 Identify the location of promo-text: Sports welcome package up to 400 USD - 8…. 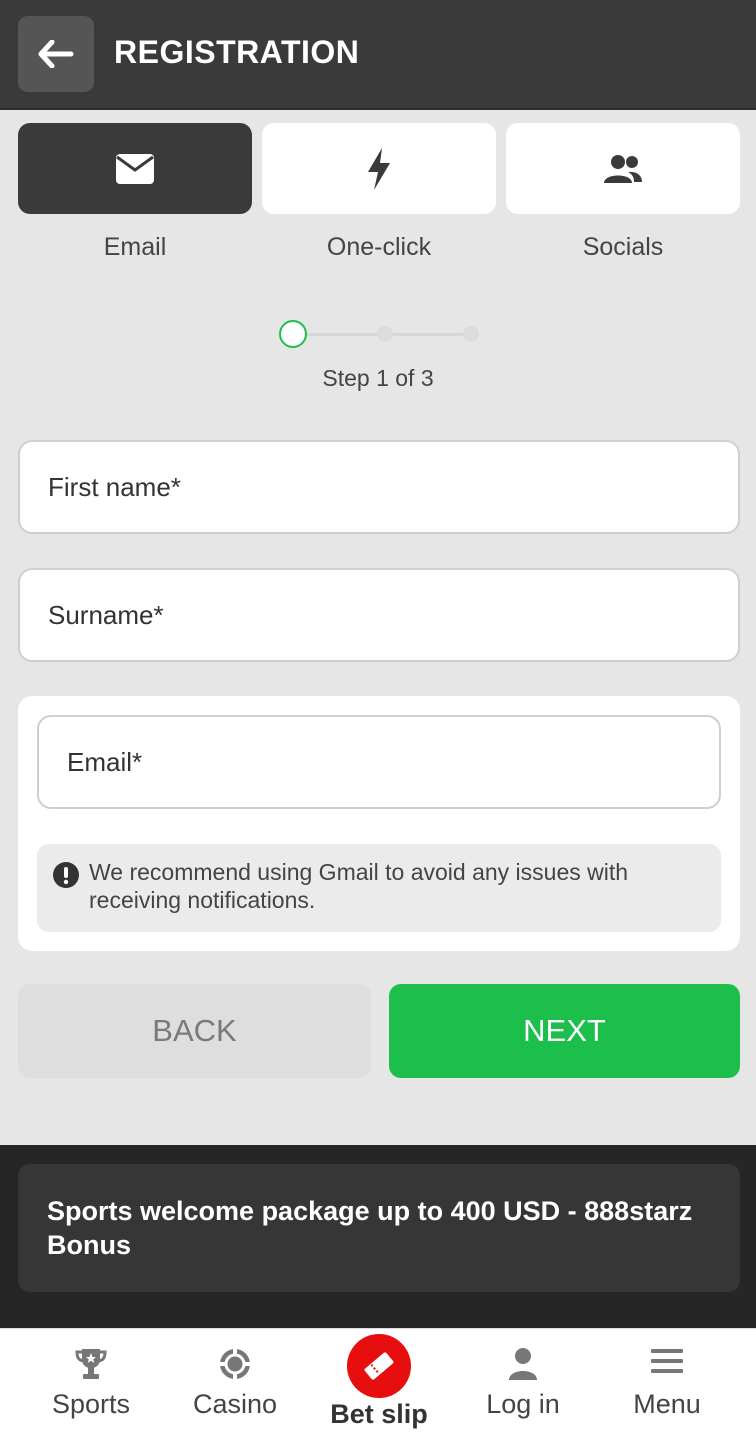
(370, 1228).